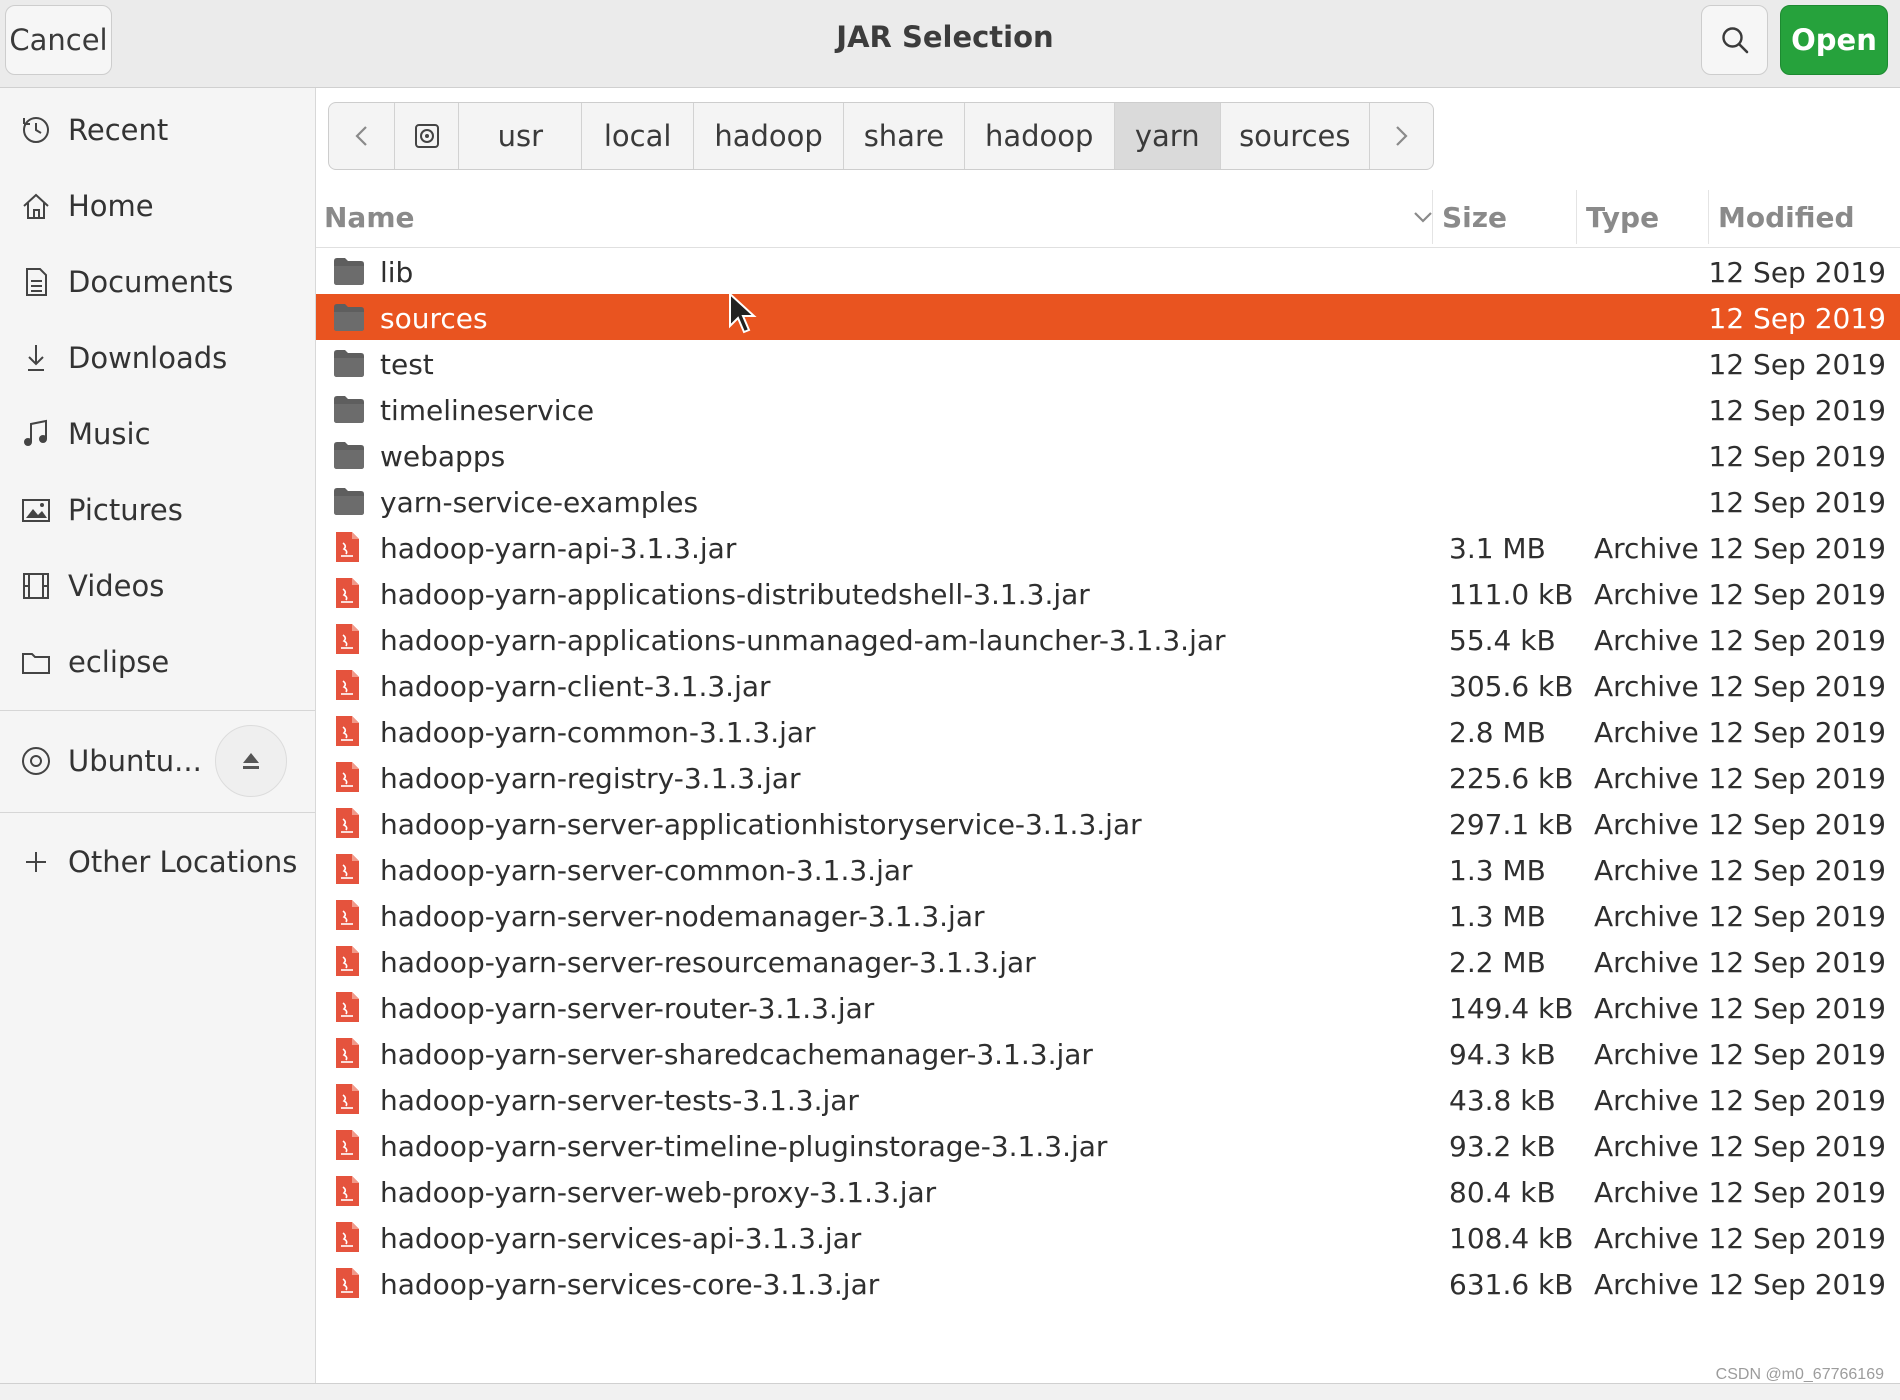  Describe the element at coordinates (157, 206) in the screenshot. I see `sidebar-item-home: Home` at that location.